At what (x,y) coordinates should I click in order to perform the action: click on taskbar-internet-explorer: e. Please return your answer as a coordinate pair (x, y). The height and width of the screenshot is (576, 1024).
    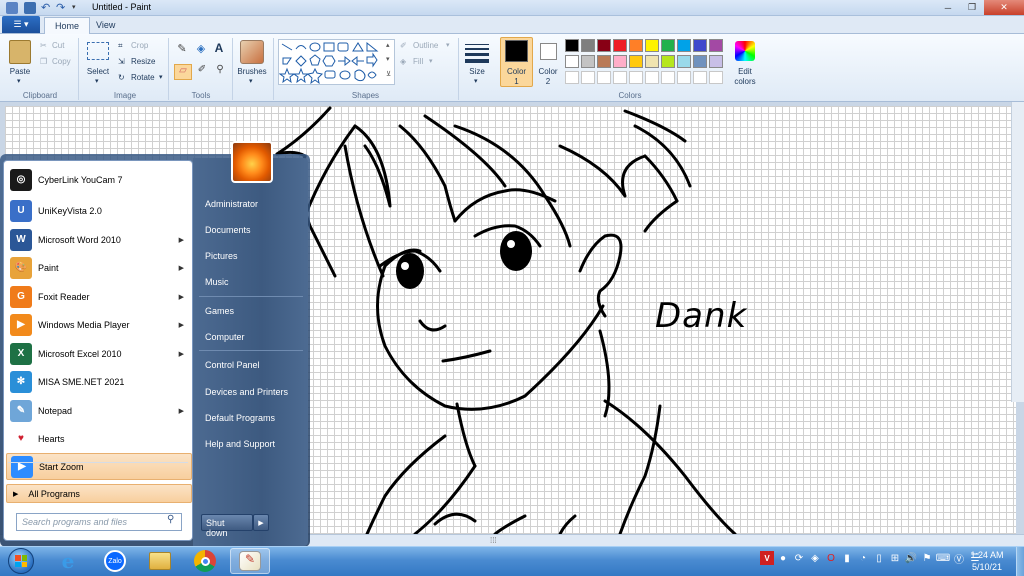
    Looking at the image, I should click on (68, 561).